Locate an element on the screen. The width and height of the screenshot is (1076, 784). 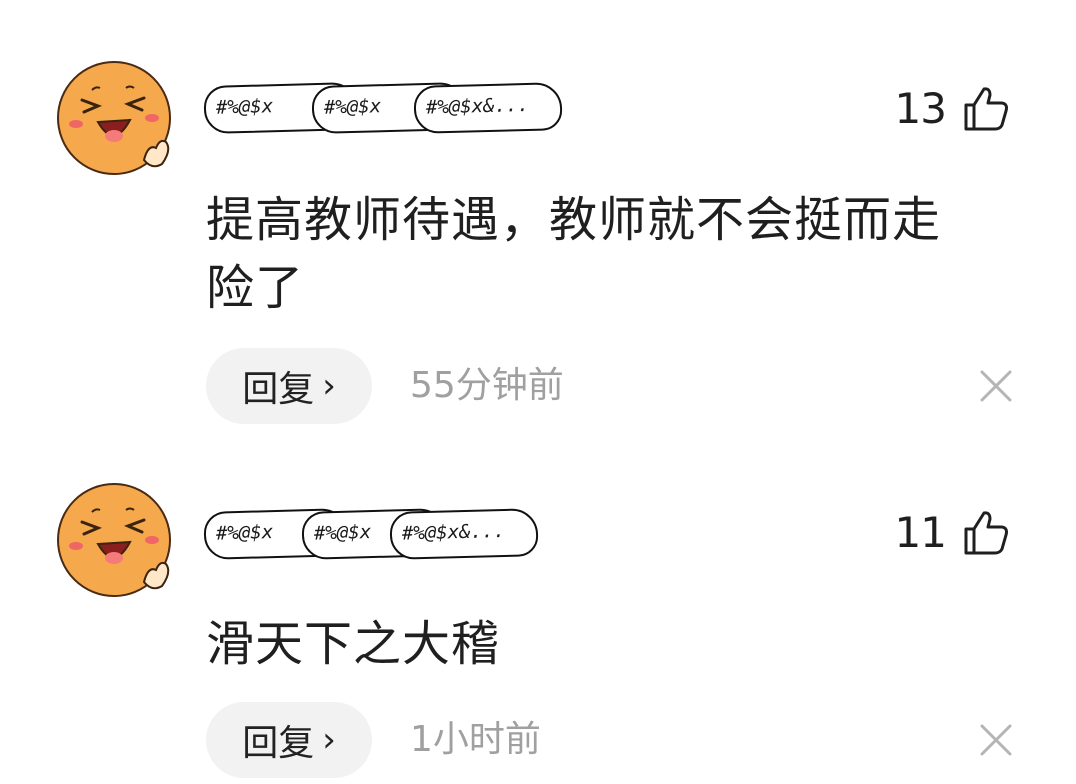
comment-text-line: 险了 is located at coordinates (255, 288).